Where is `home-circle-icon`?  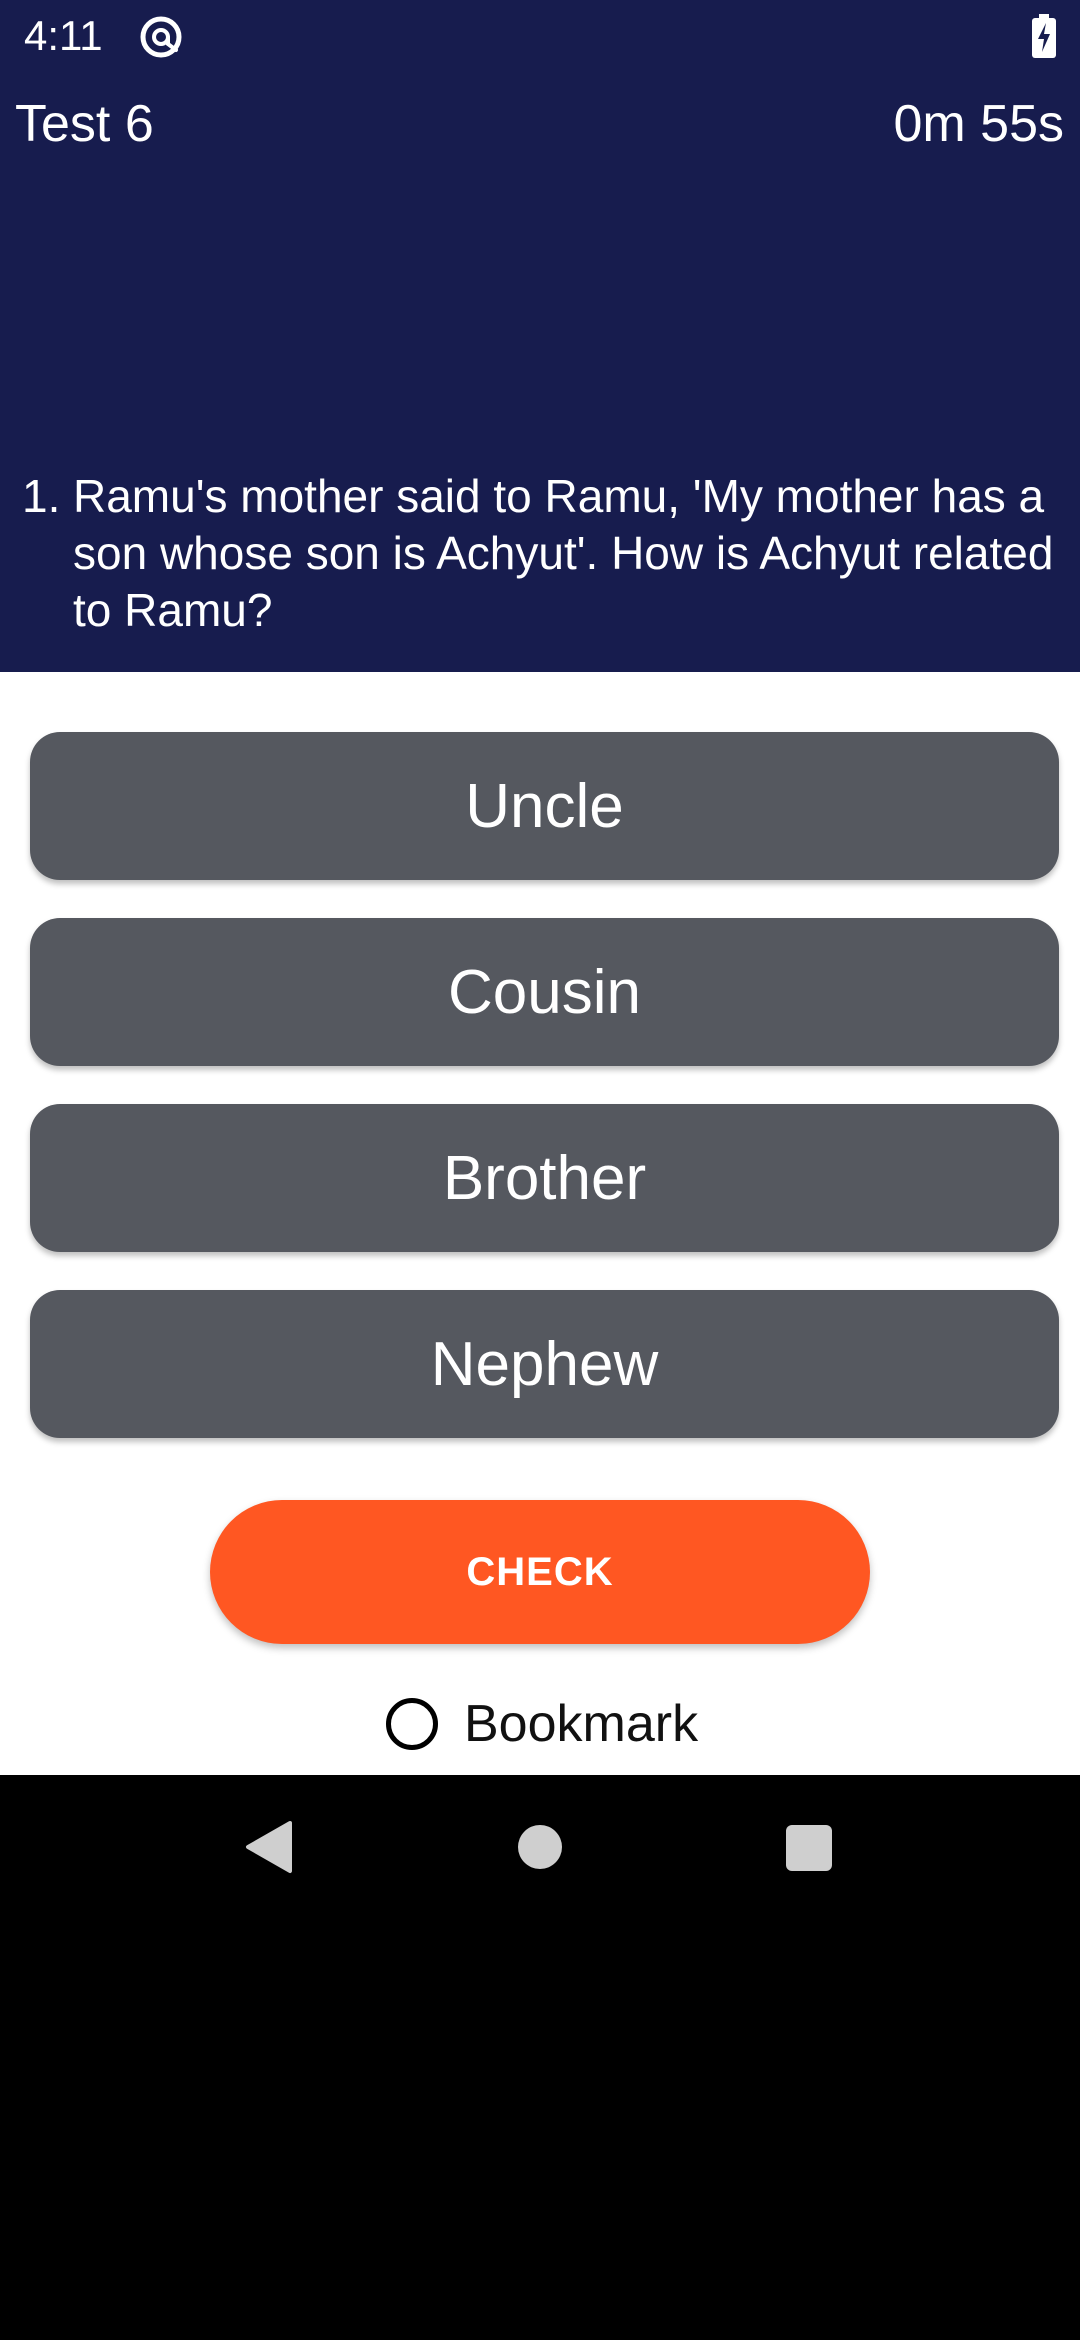 home-circle-icon is located at coordinates (540, 1847).